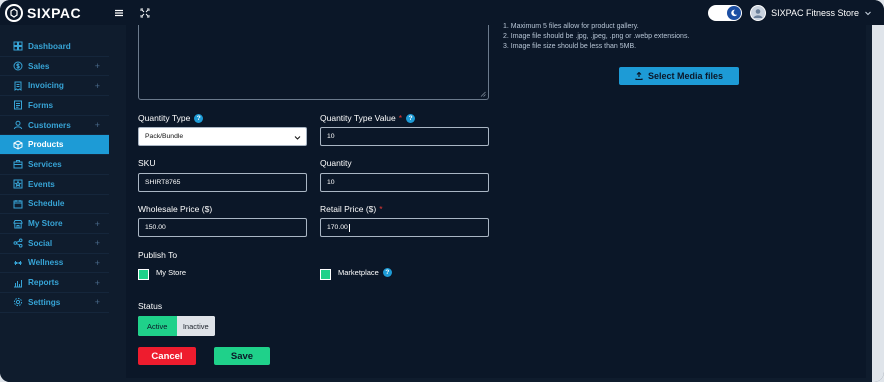 This screenshot has width=884, height=382. Describe the element at coordinates (195, 326) in the screenshot. I see `status-inactive-button: Inactive` at that location.